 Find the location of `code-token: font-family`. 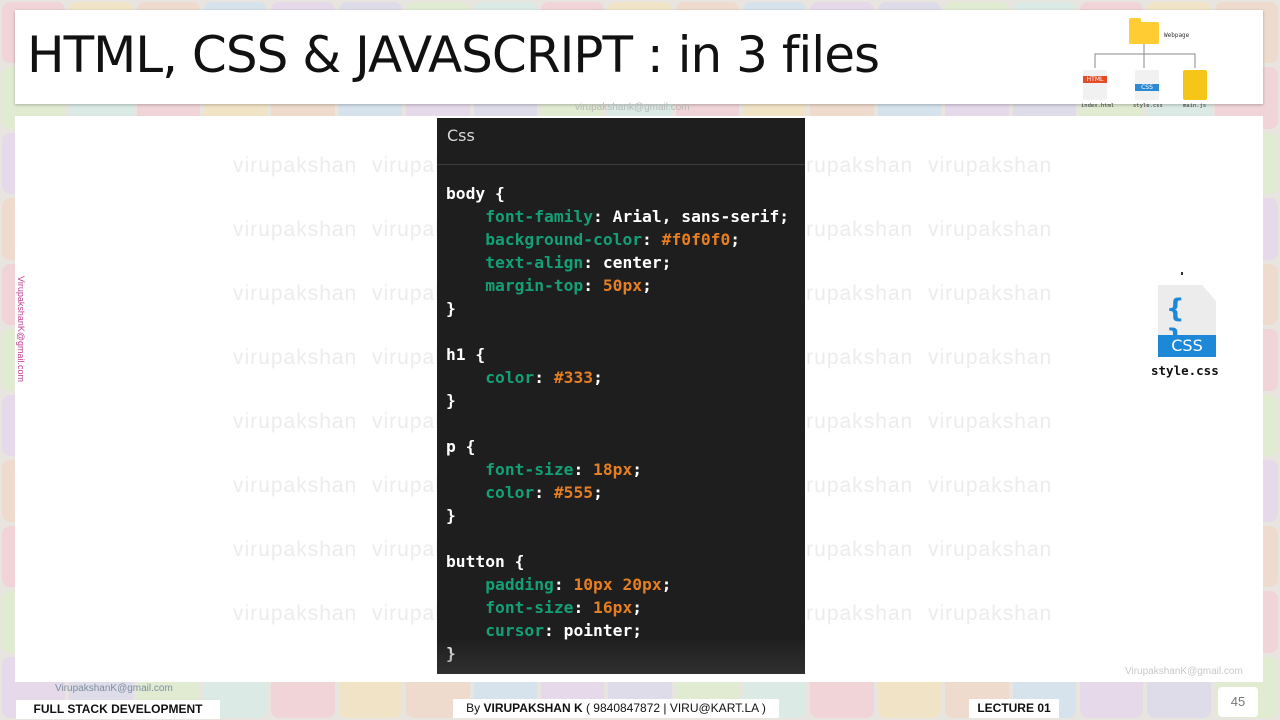

code-token: font-family is located at coordinates (520, 216).